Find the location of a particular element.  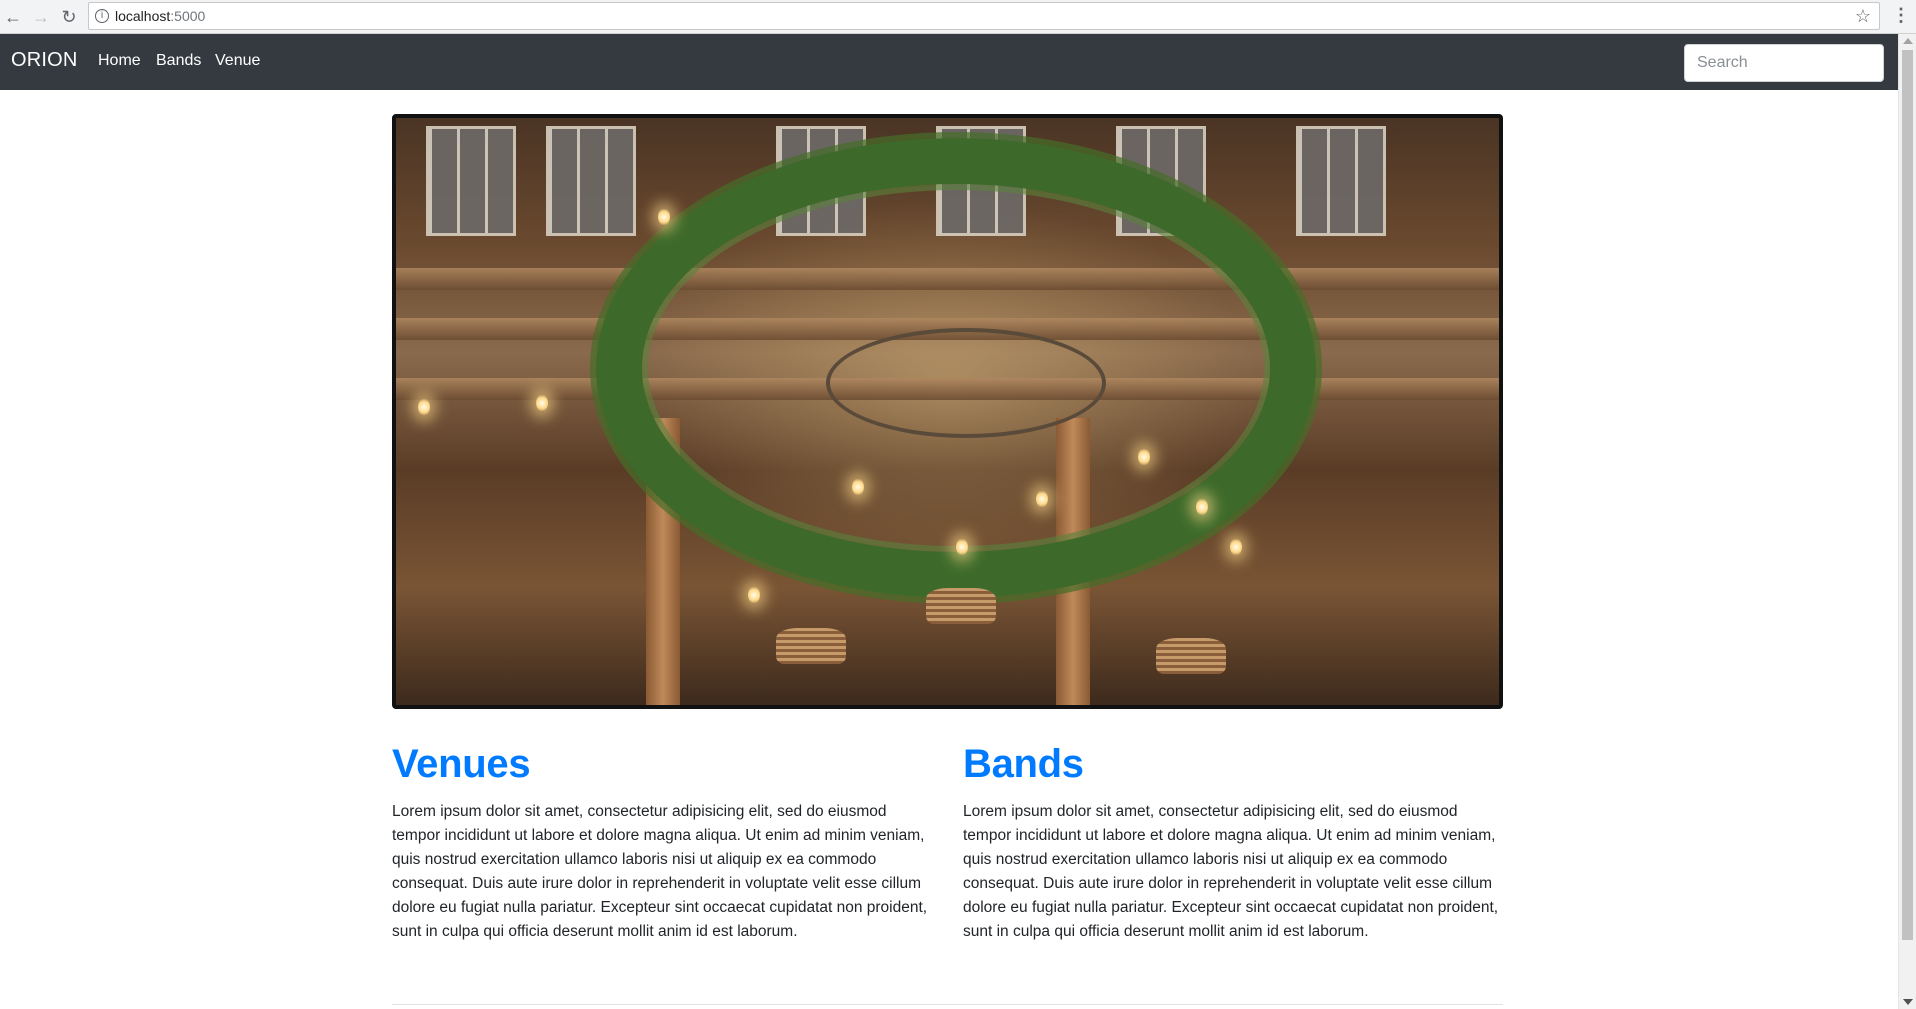

arrow-right-icon: → is located at coordinates (41, 17).